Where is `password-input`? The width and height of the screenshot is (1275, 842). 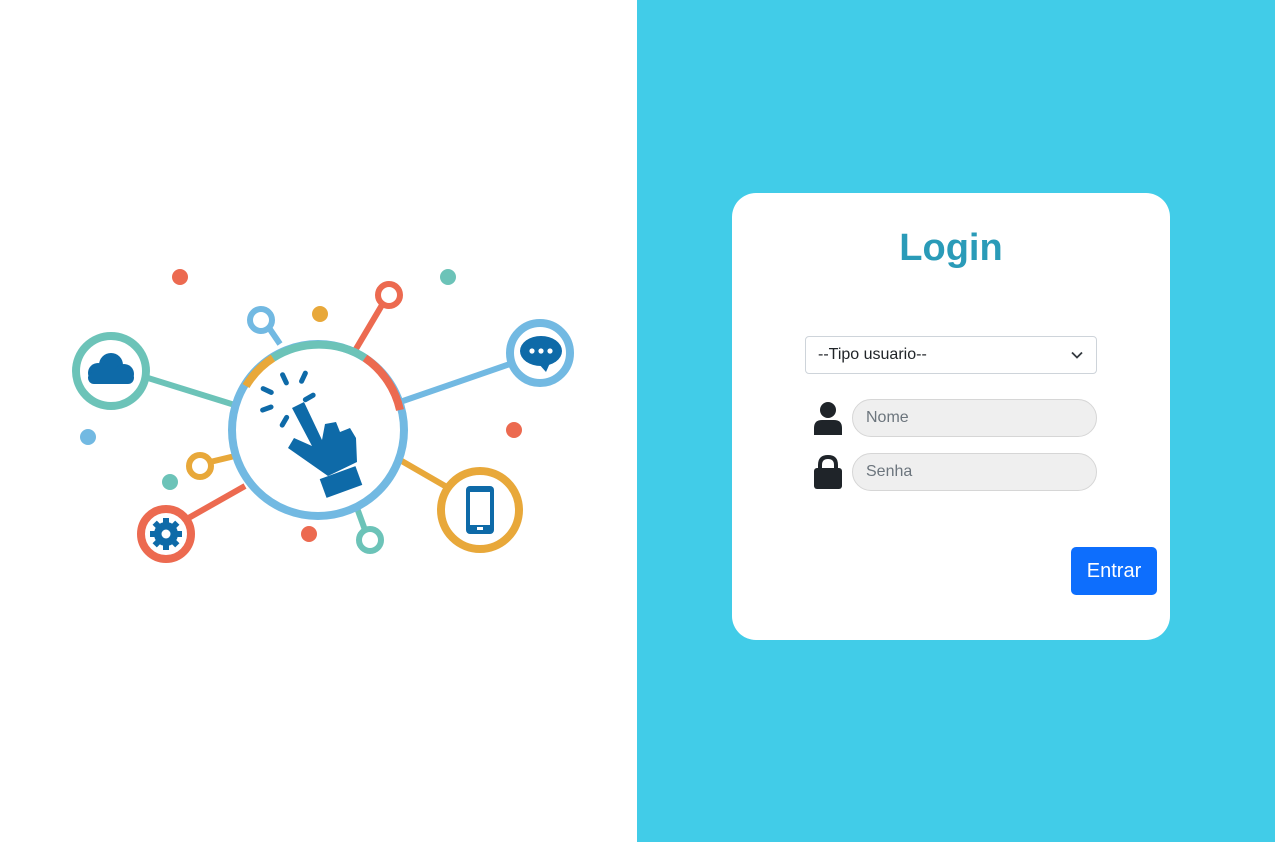
password-input is located at coordinates (974, 472).